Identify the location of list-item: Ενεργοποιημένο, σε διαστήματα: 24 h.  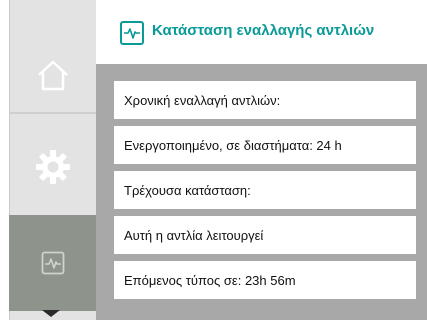
(265, 145).